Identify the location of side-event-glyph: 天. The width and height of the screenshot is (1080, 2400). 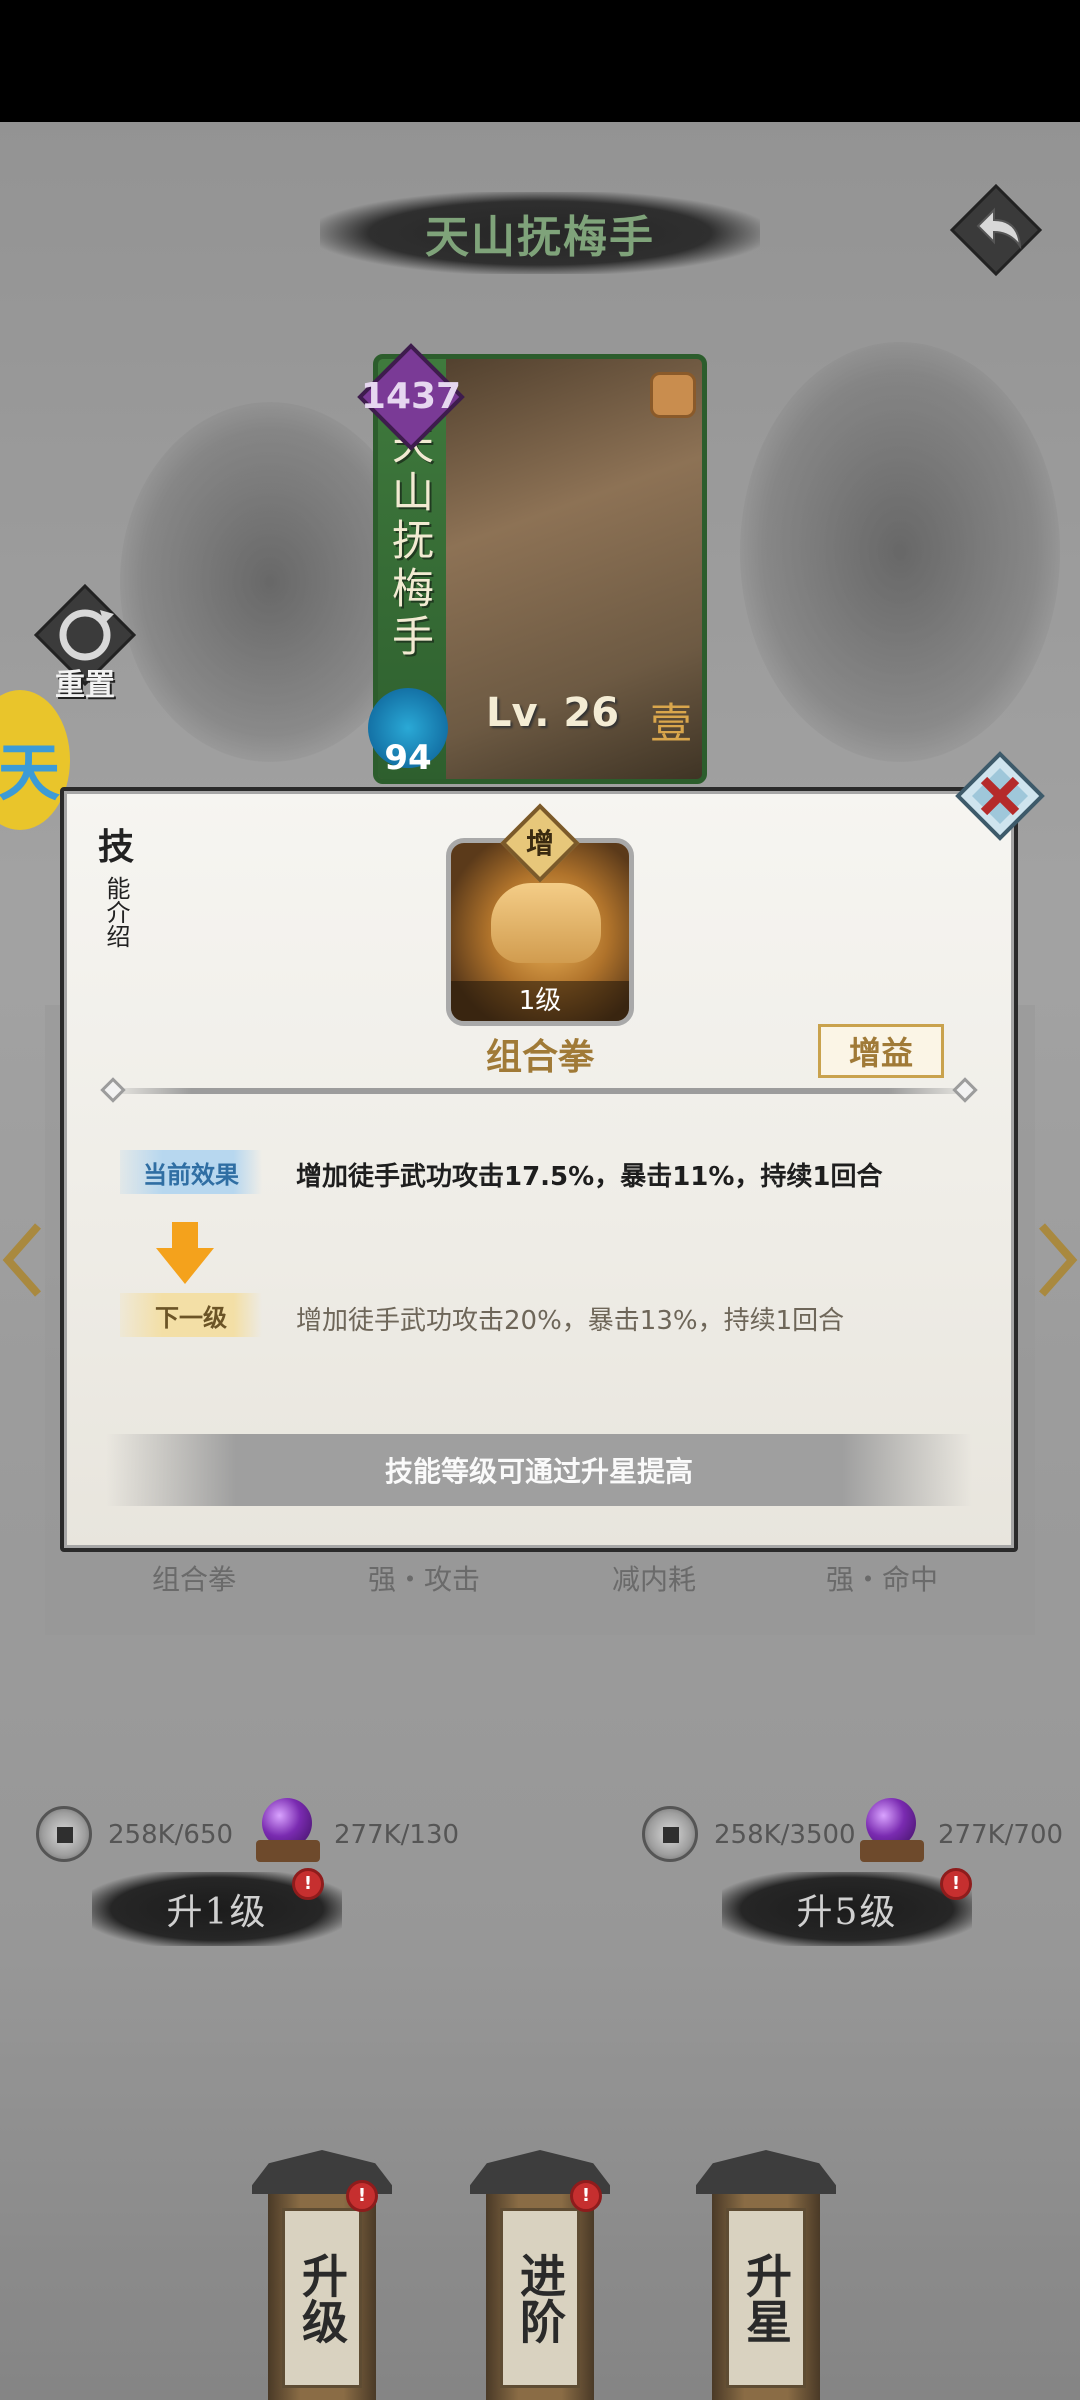
(30, 772).